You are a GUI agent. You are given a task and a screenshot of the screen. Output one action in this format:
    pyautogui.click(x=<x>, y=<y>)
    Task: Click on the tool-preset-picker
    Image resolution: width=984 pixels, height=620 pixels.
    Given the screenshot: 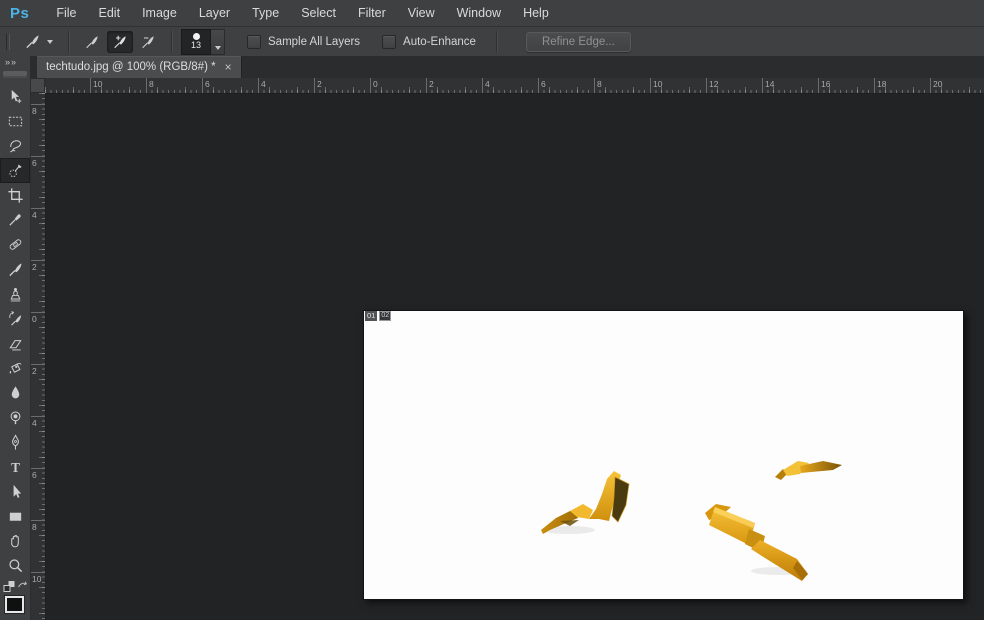 What is the action you would take?
    pyautogui.click(x=38, y=42)
    